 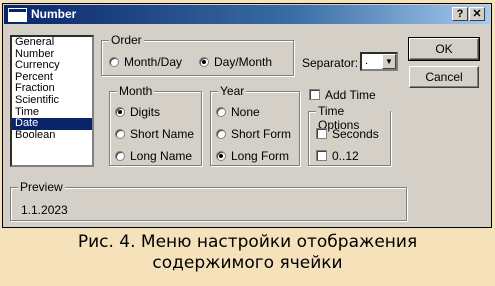 What do you see at coordinates (252, 156) in the screenshot?
I see `year-long-form-radio: Long Form` at bounding box center [252, 156].